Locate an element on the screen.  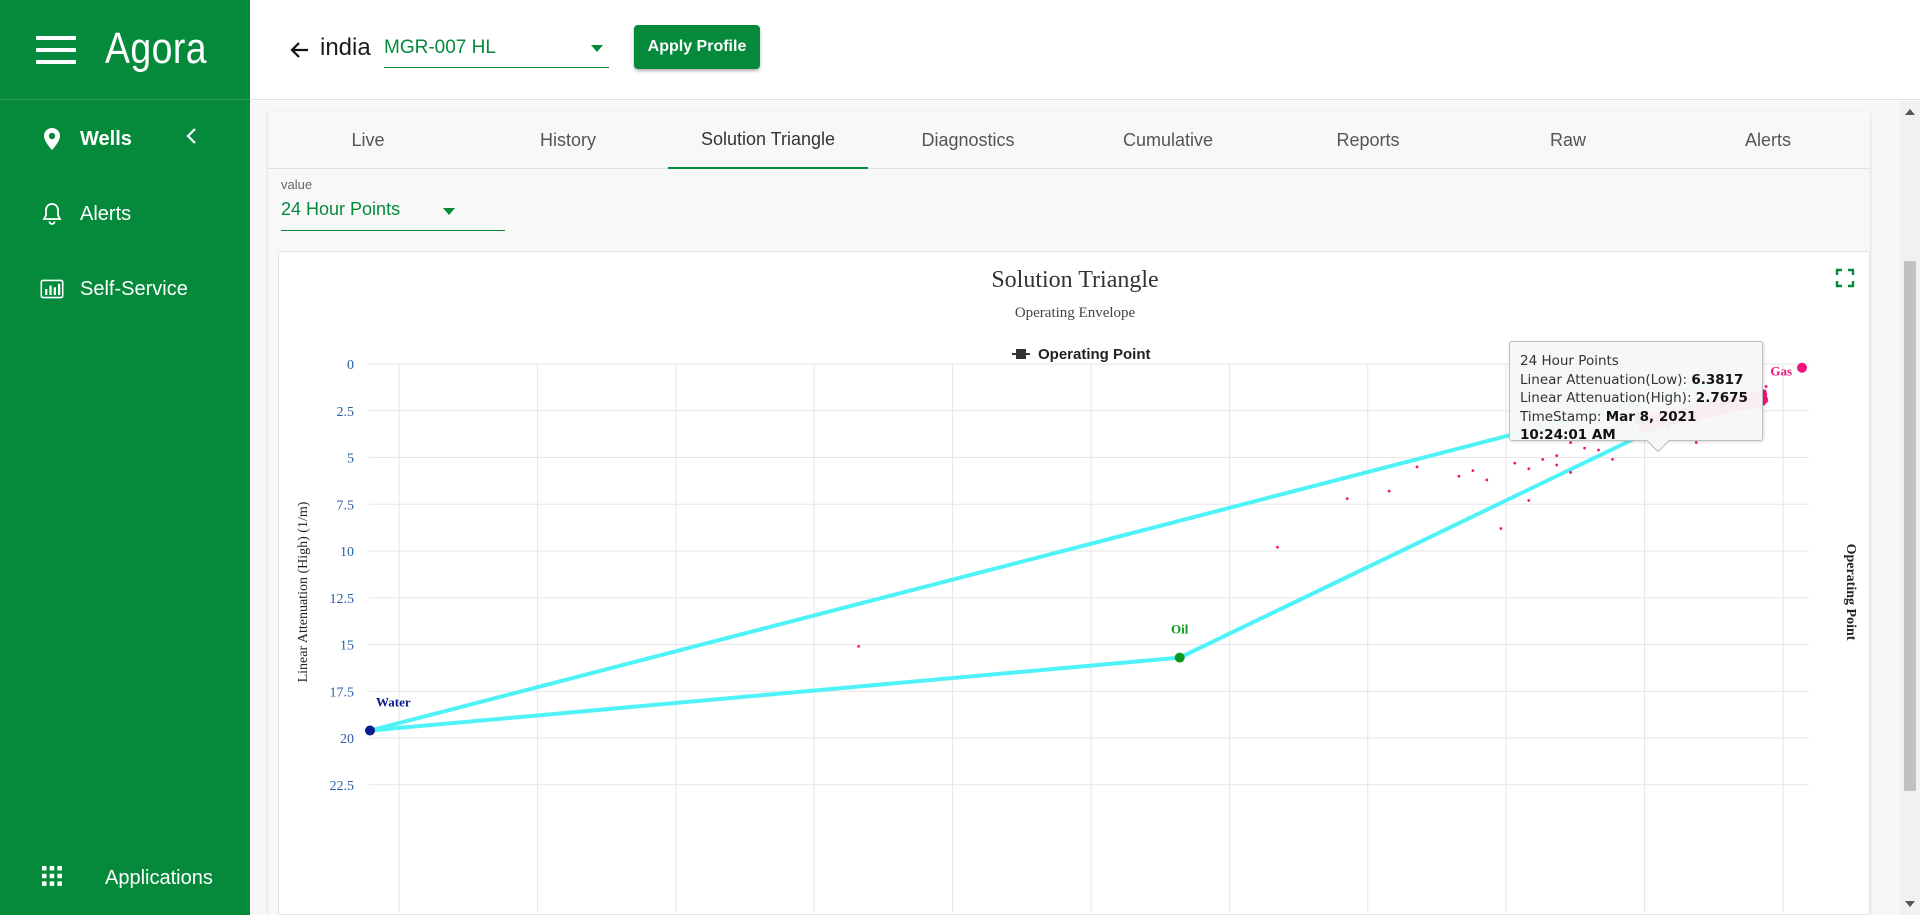
tooltip-low: Linear Attenuation(Low): 6.3817 is located at coordinates (1636, 380).